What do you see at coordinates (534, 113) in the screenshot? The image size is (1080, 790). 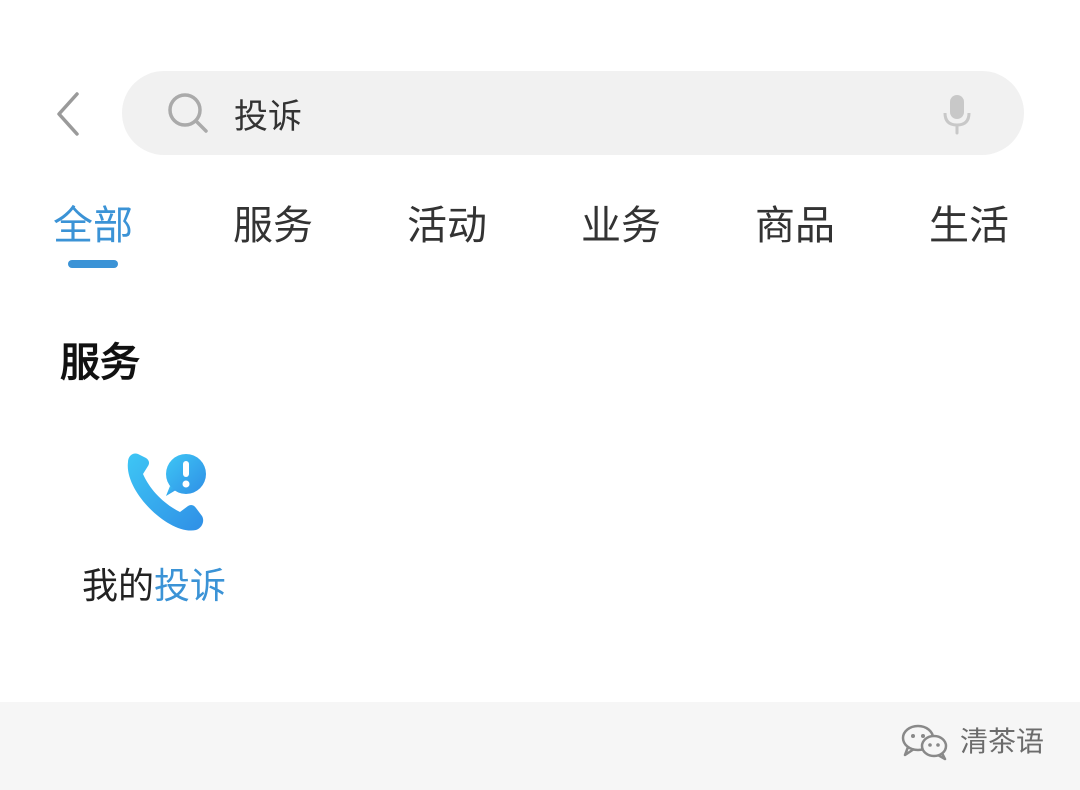 I see `search-input` at bounding box center [534, 113].